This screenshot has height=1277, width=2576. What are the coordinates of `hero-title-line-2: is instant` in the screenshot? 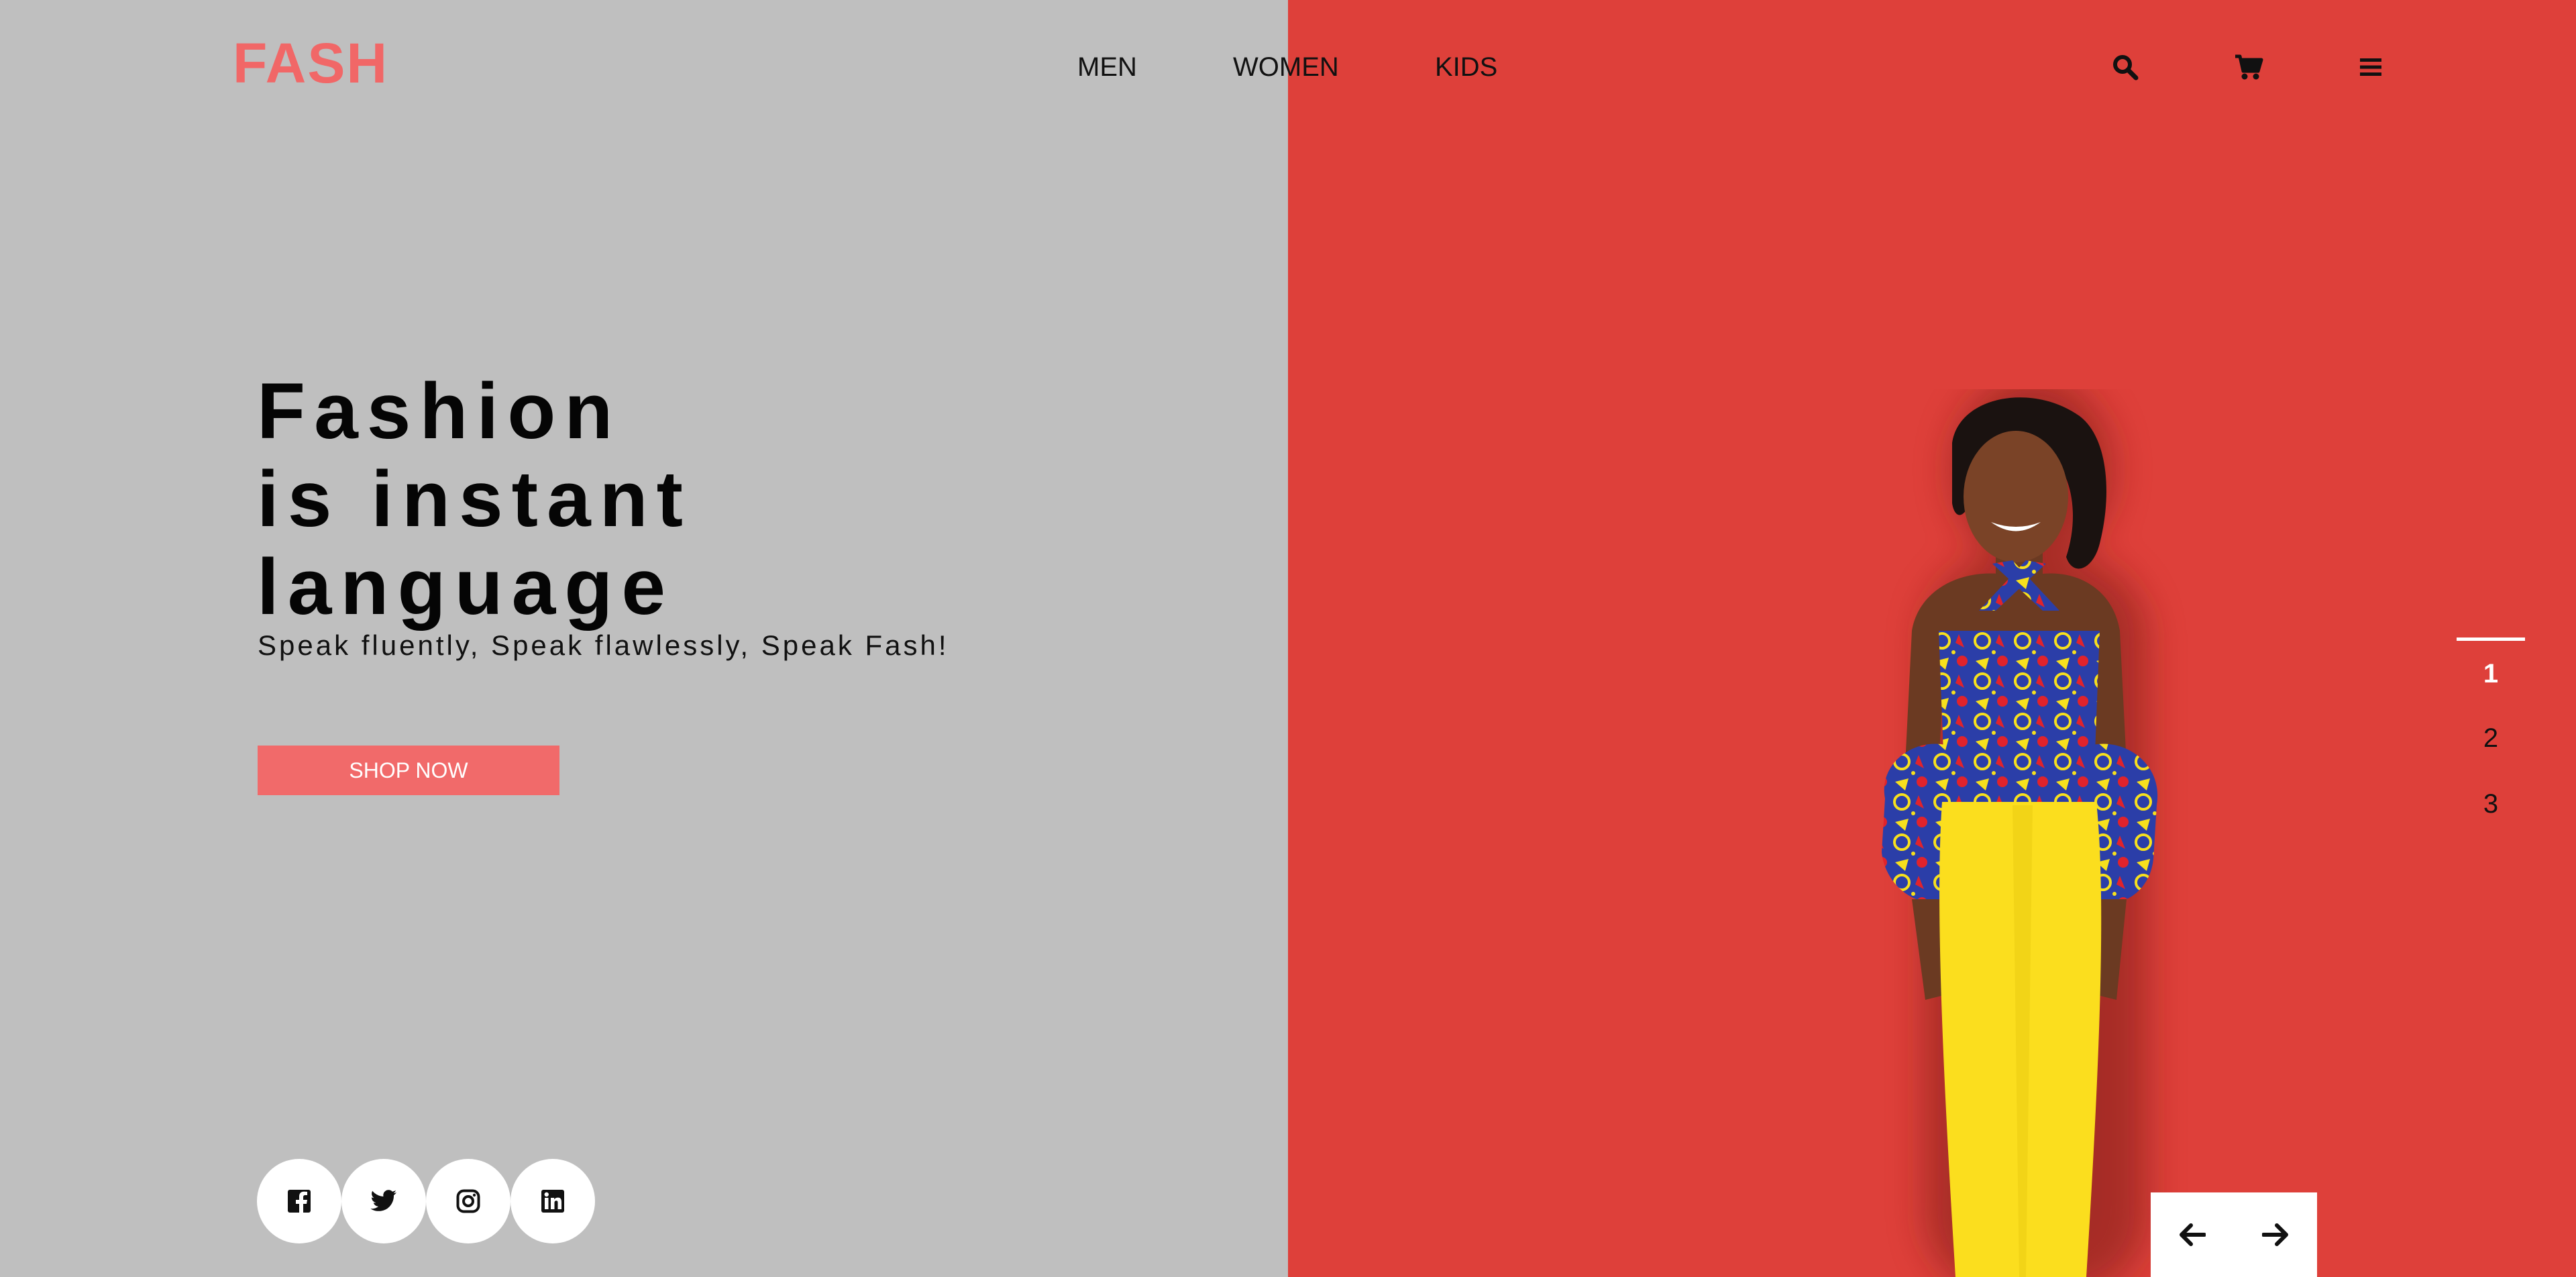 It's located at (474, 499).